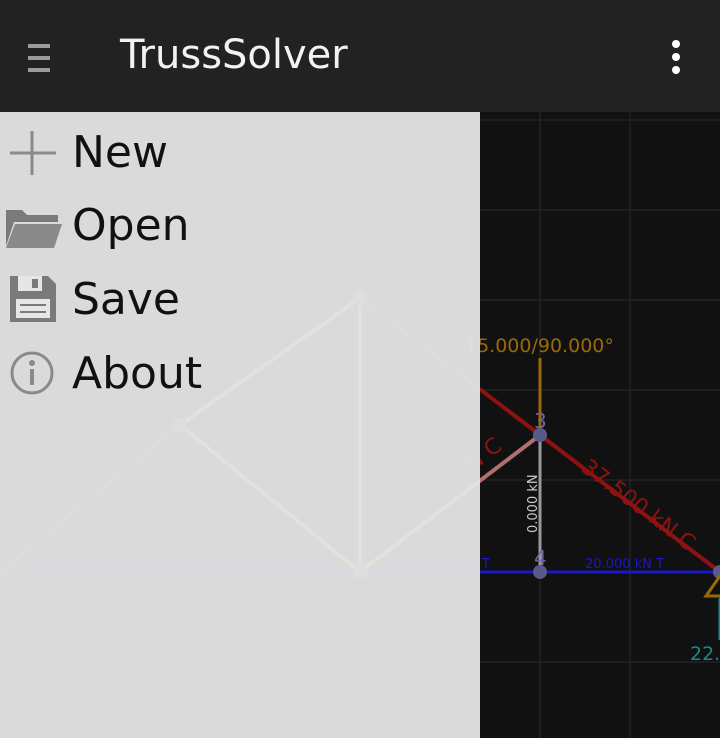 This screenshot has width=720, height=738. I want to click on app-title: TrussSolver, so click(234, 55).